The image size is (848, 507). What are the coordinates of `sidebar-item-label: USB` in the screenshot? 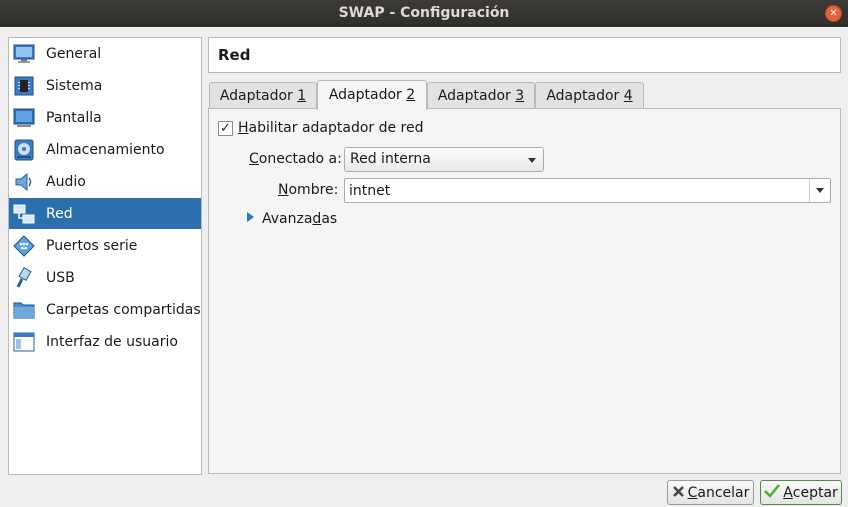 It's located at (60, 277).